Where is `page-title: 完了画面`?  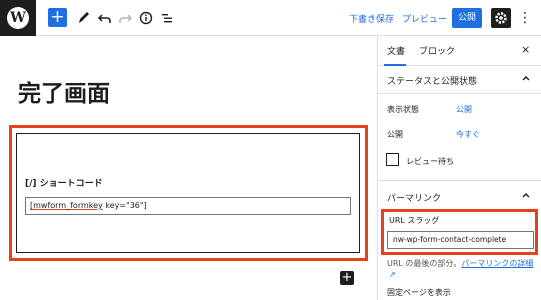
page-title: 完了画面 is located at coordinates (64, 91).